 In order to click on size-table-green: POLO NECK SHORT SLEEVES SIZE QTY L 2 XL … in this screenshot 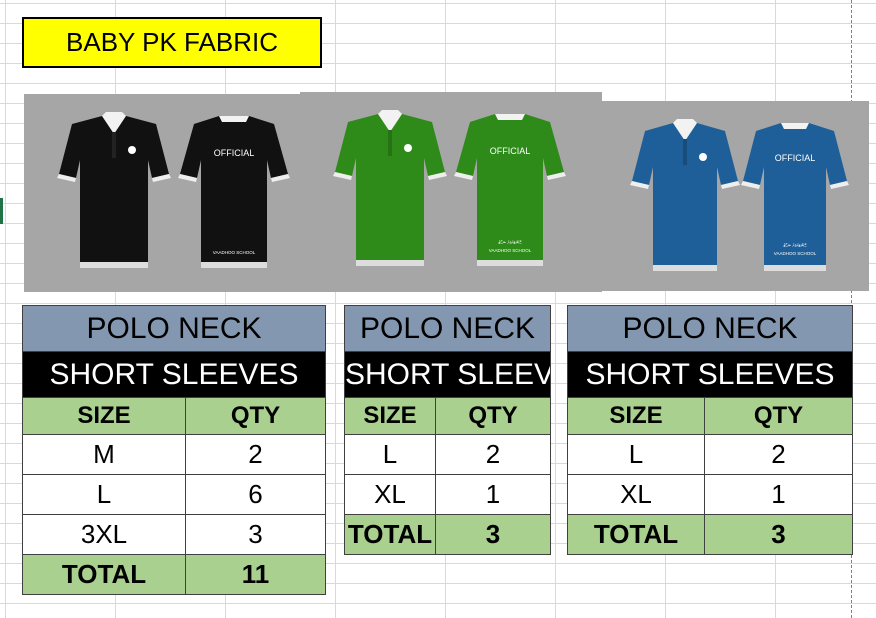, I will do `click(447, 430)`.